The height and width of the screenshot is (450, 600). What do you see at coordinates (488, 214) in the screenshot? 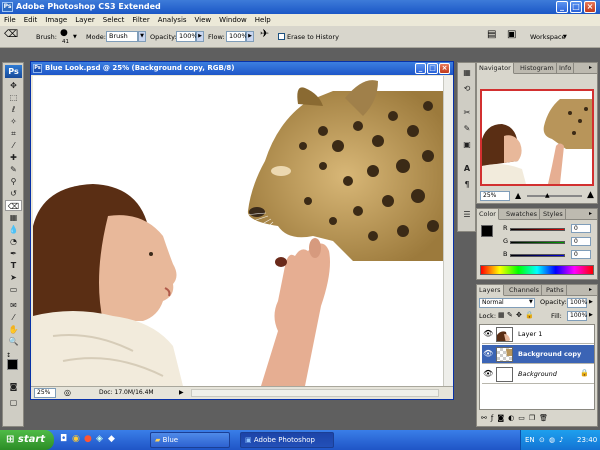
I see `tab-color: Color` at bounding box center [488, 214].